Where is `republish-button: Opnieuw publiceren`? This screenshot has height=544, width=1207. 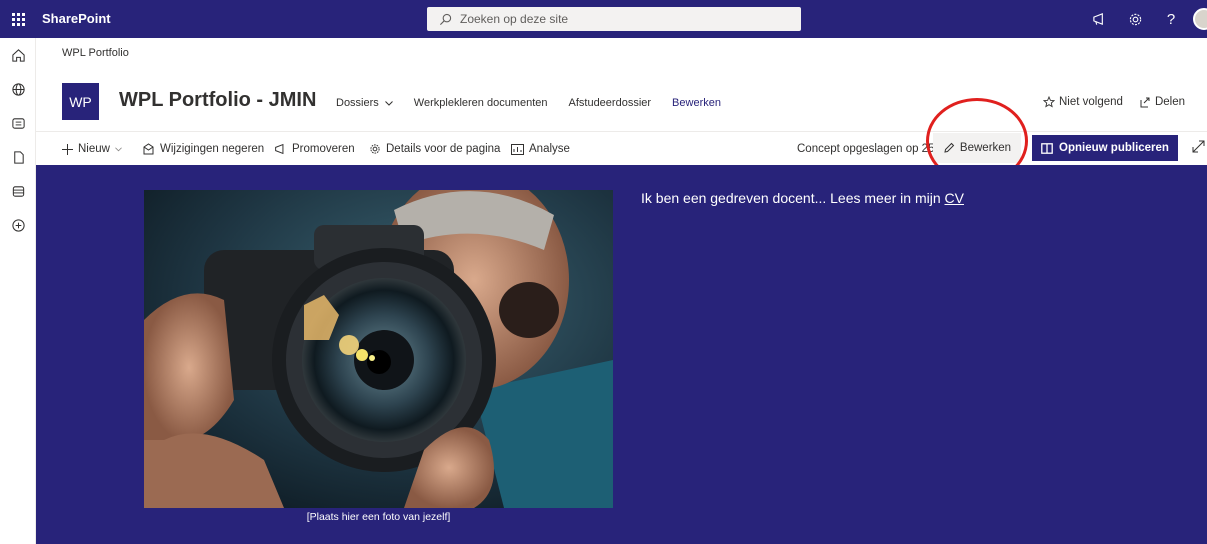
republish-button: Opnieuw publiceren is located at coordinates (1105, 148).